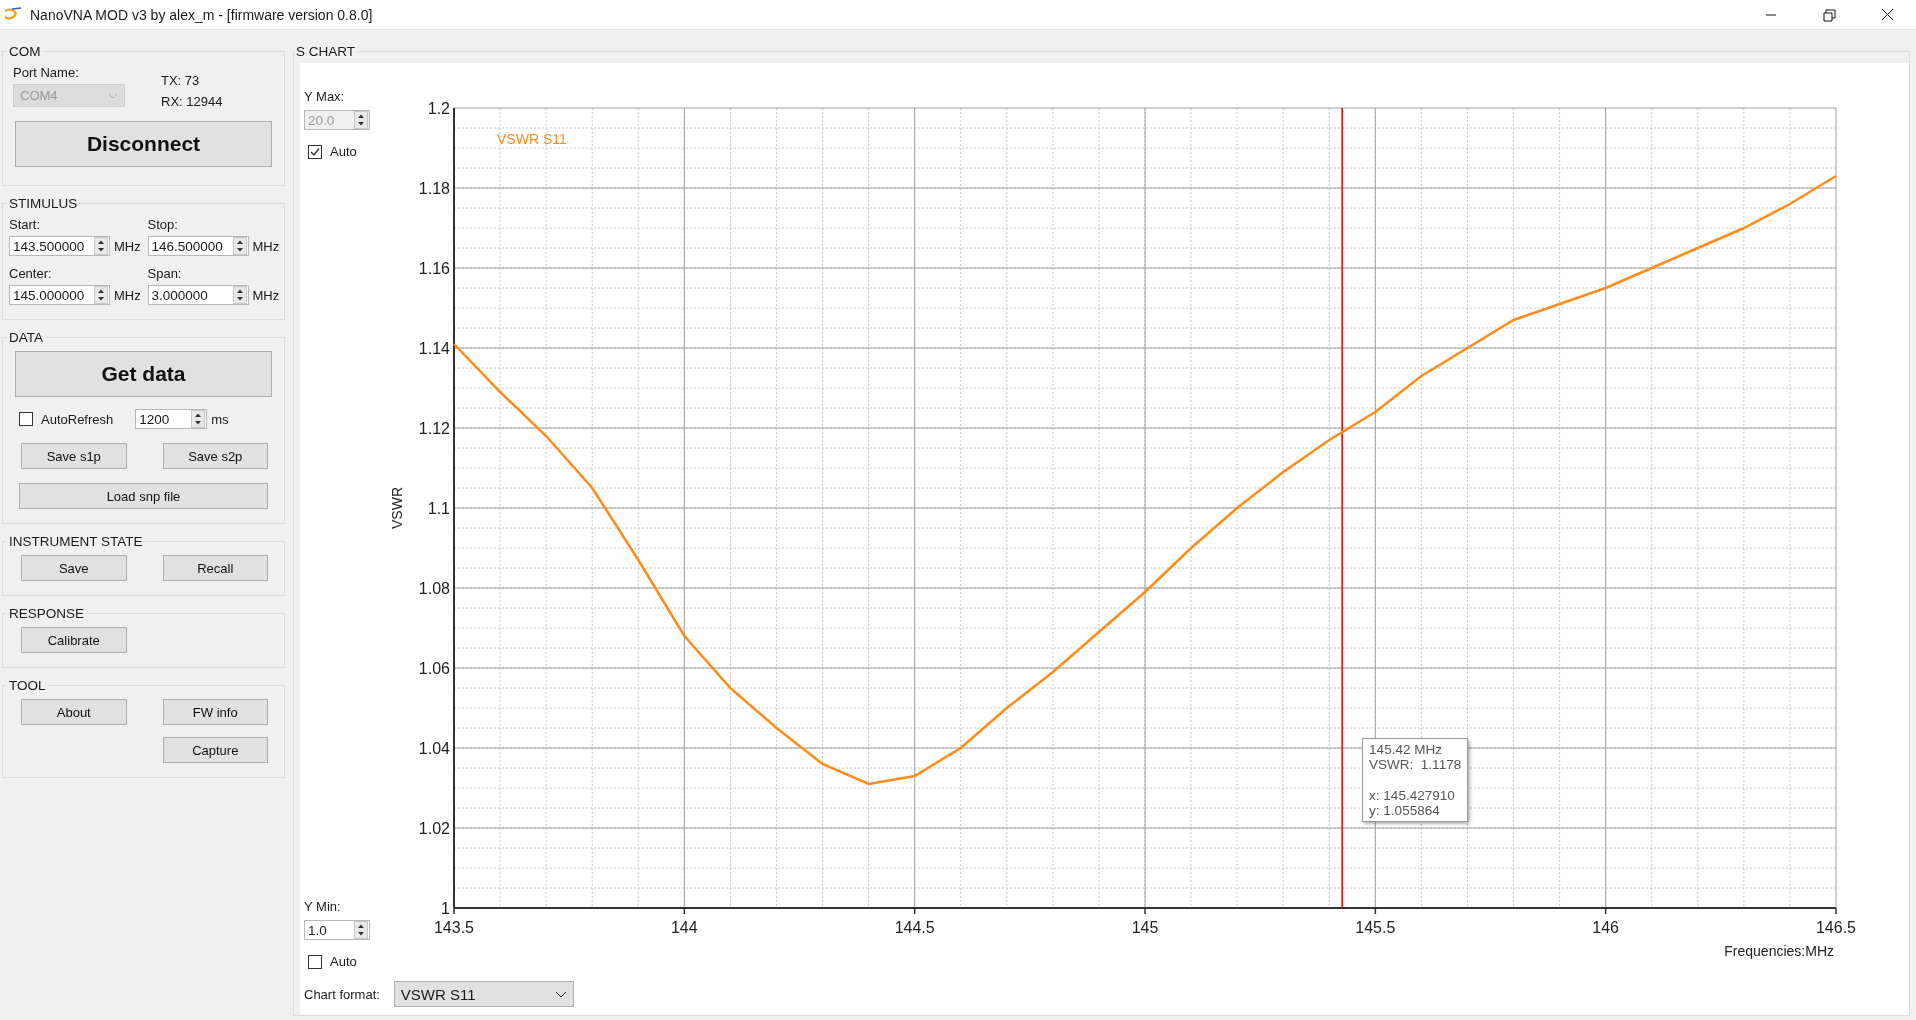  I want to click on field-label: Span:, so click(165, 273).